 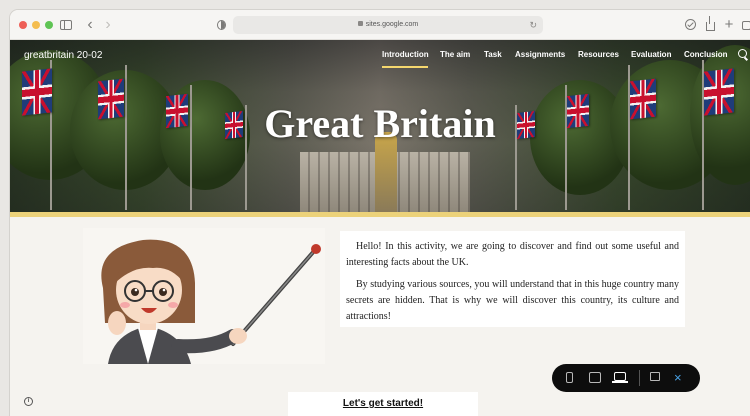 I want to click on tab-overview-icon, so click(x=746, y=25).